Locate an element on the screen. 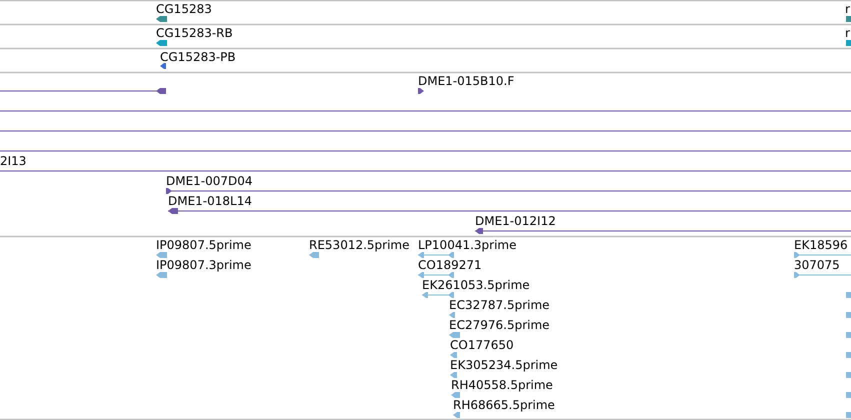  feature-label: CG15283-RB is located at coordinates (194, 33).